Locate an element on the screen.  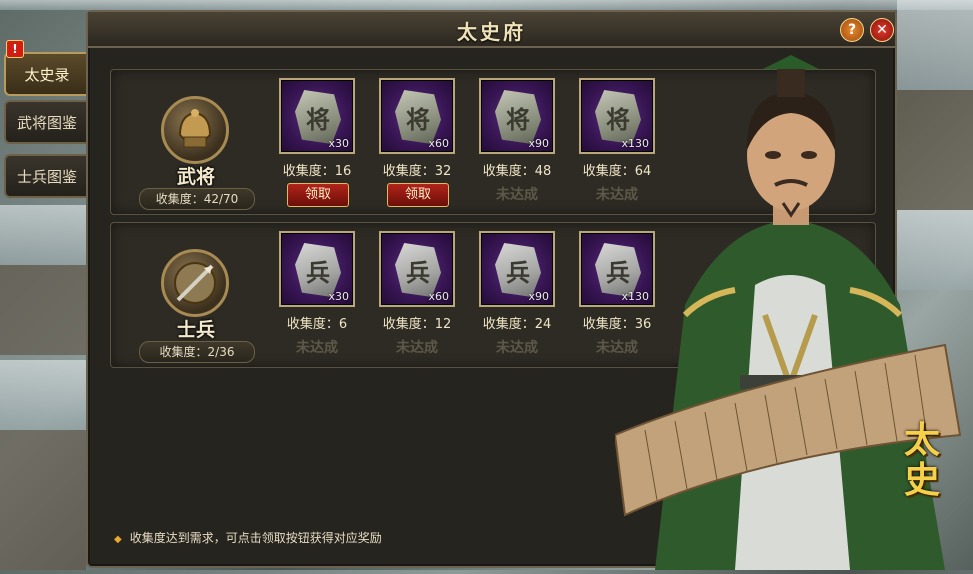
reward-item: 兵 x30 is located at coordinates (317, 269).